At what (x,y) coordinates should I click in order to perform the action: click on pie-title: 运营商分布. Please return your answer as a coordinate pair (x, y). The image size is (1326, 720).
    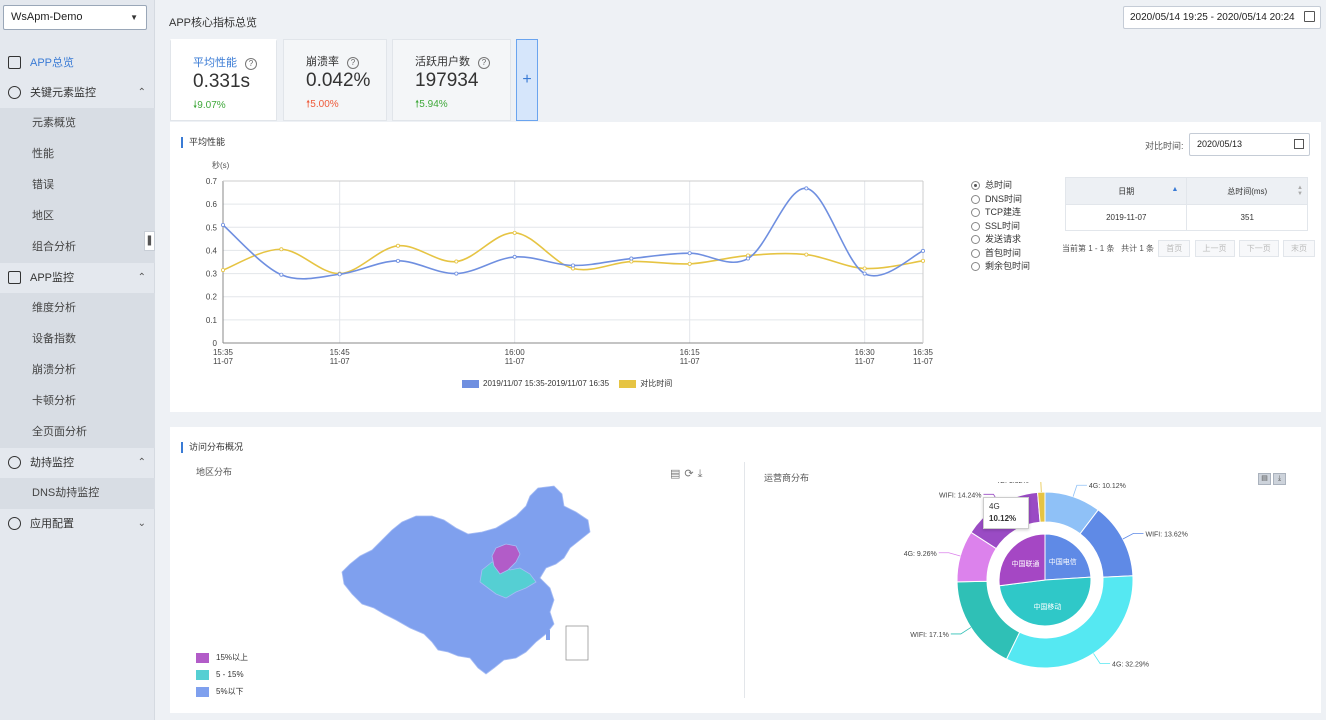
    Looking at the image, I should click on (787, 478).